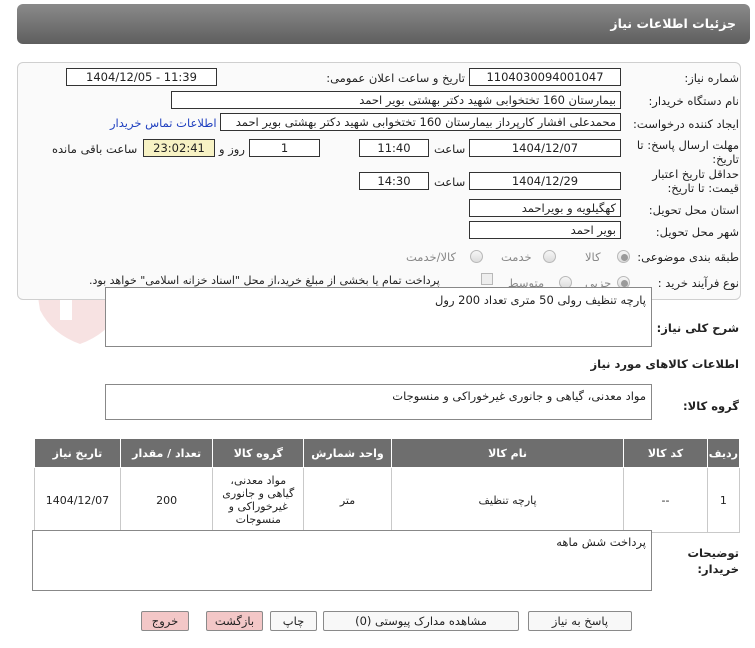 This screenshot has width=755, height=648. I want to click on need-number-field: 1104030094001047, so click(545, 77).